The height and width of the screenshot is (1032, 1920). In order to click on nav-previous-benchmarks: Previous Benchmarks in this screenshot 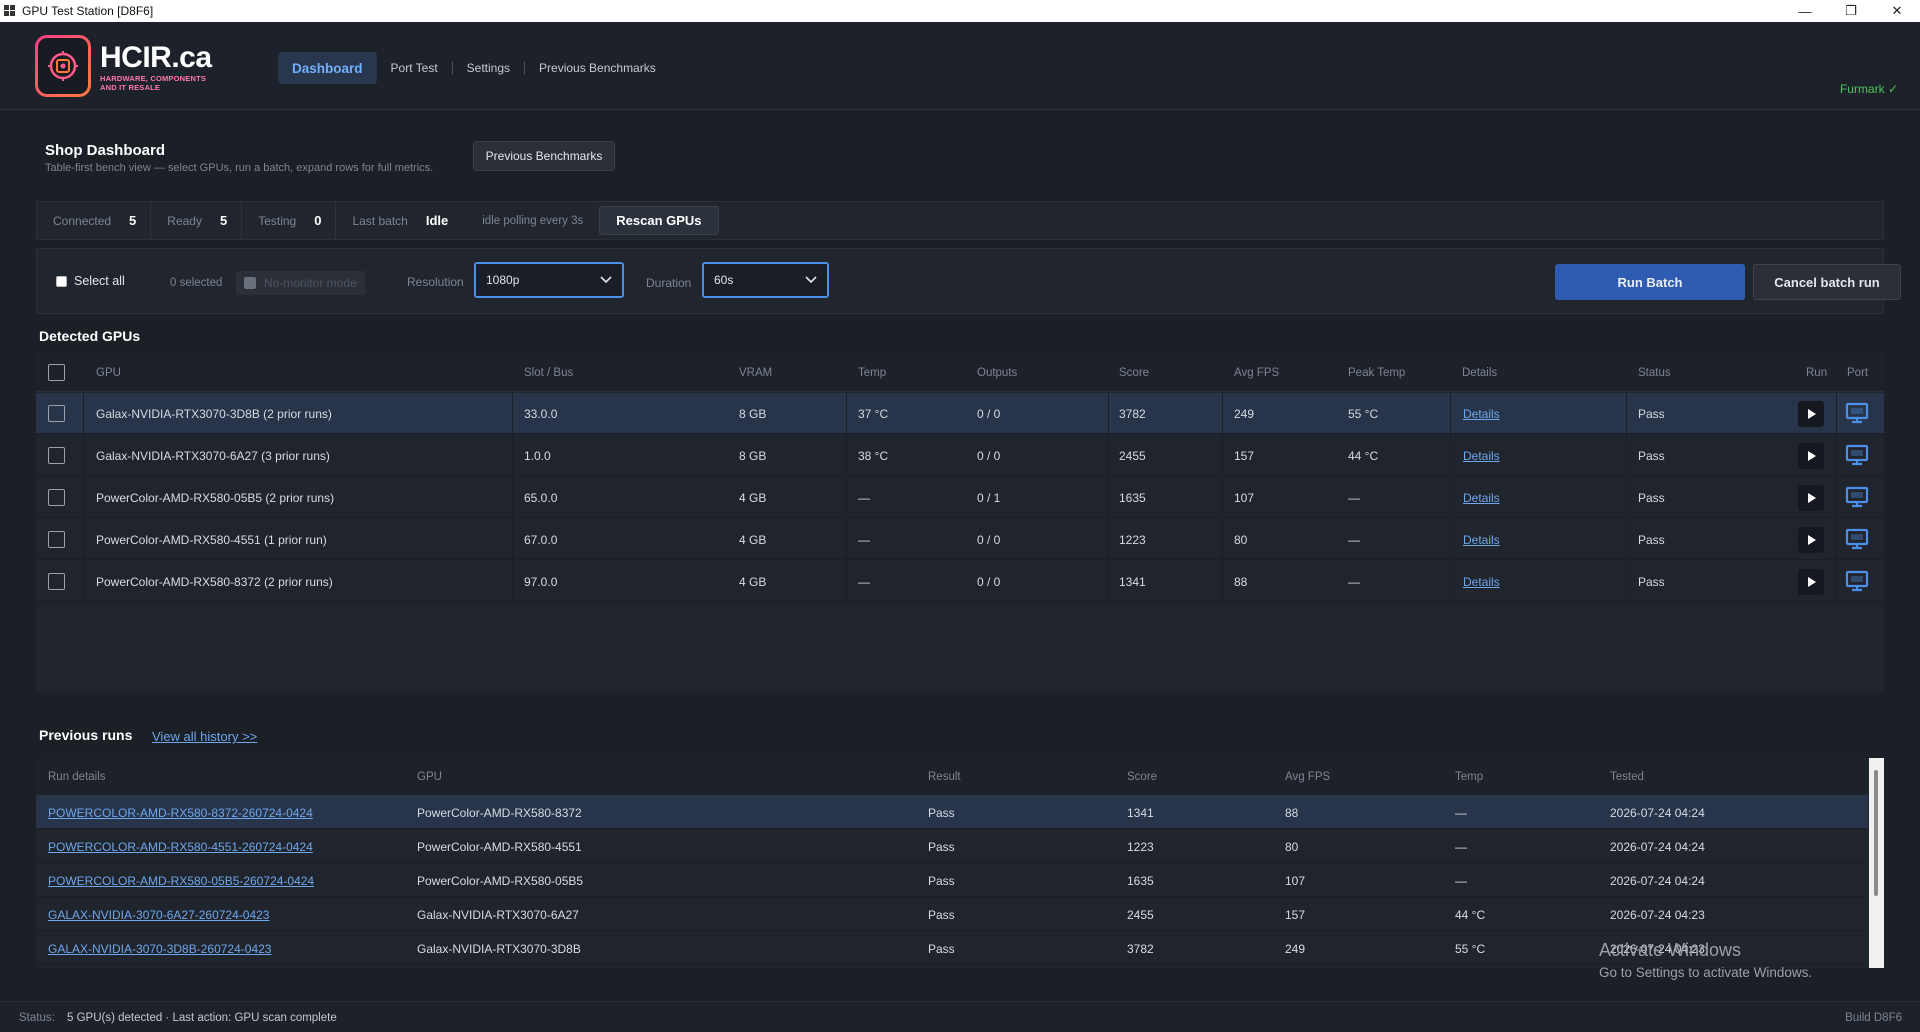, I will do `click(597, 68)`.